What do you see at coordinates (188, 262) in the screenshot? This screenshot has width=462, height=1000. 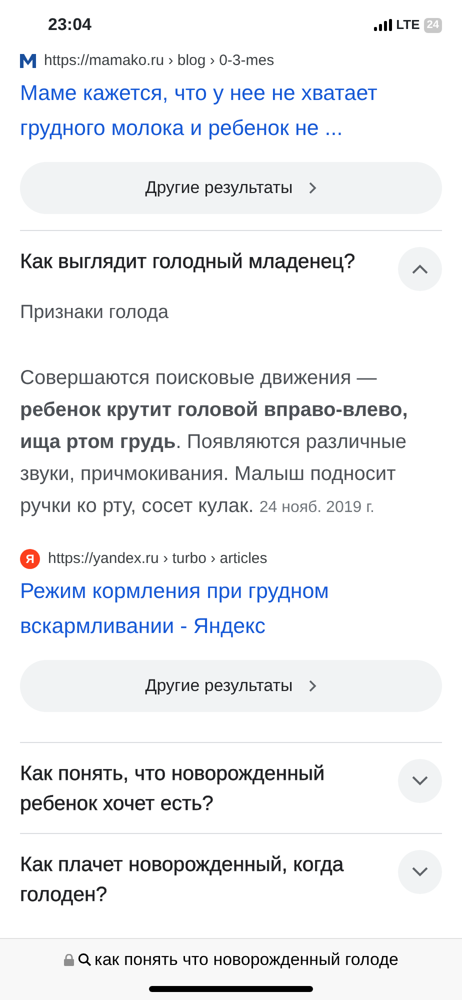 I see `question-text: Как выглядит голодный младенец?` at bounding box center [188, 262].